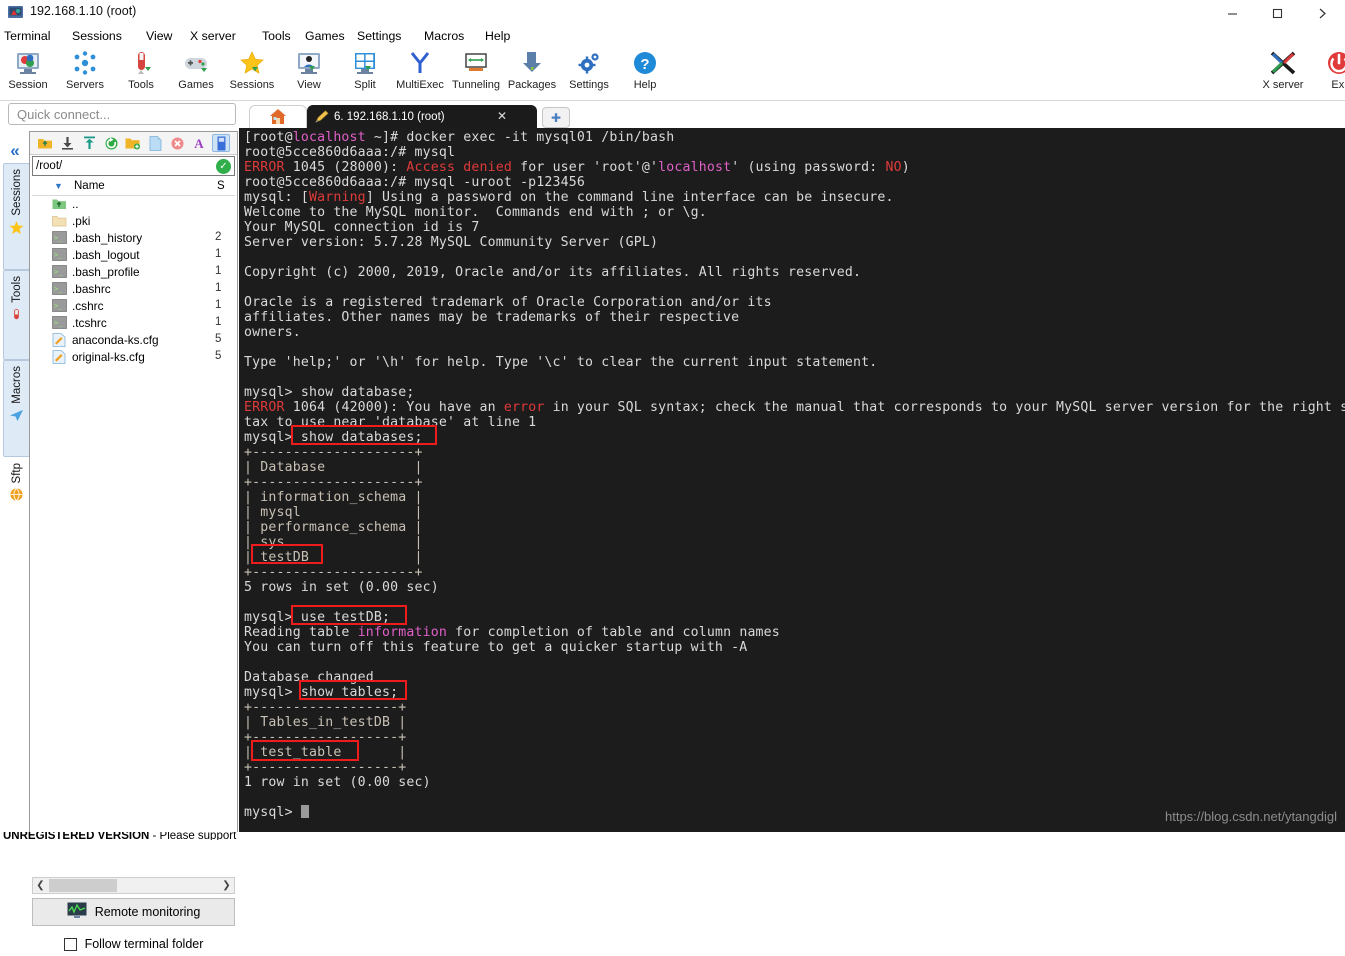  Describe the element at coordinates (196, 73) in the screenshot. I see `toolbar-games-button: Games` at that location.